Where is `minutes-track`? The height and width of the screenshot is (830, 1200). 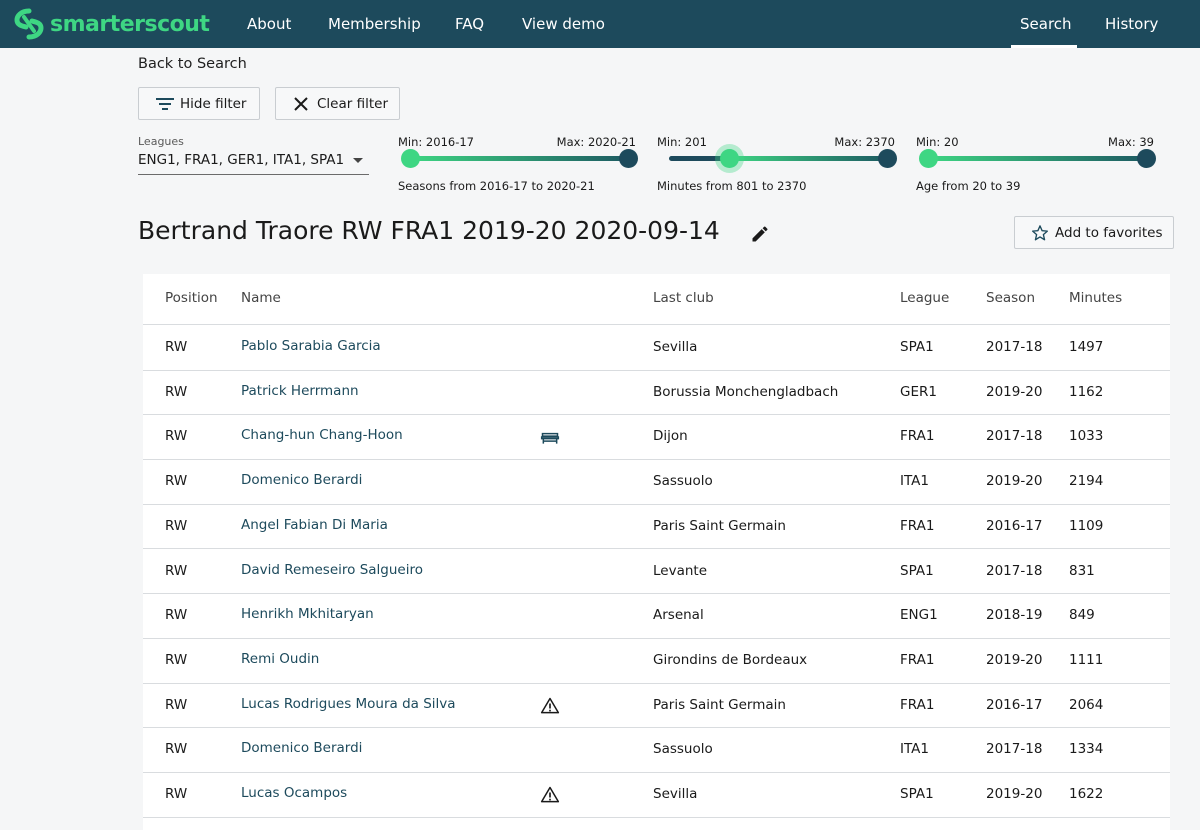 minutes-track is located at coordinates (783, 158).